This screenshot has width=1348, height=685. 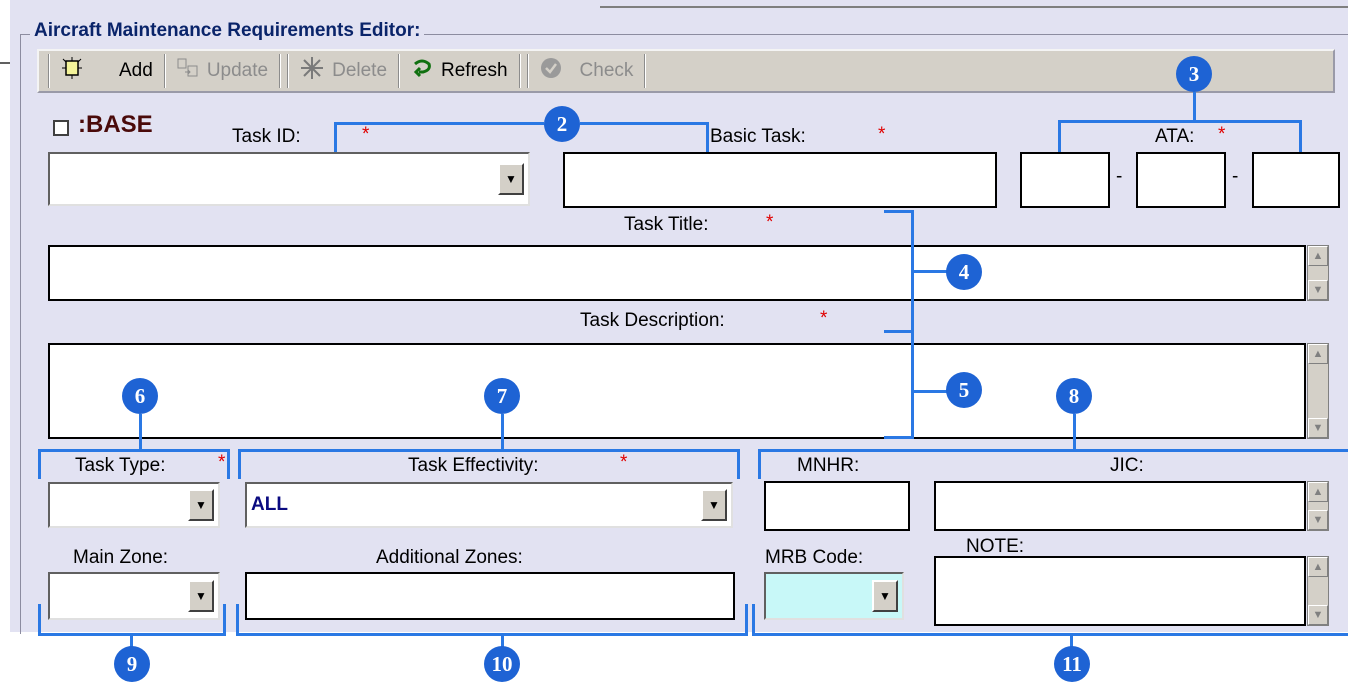 I want to click on base-checkbox, so click(x=61, y=128).